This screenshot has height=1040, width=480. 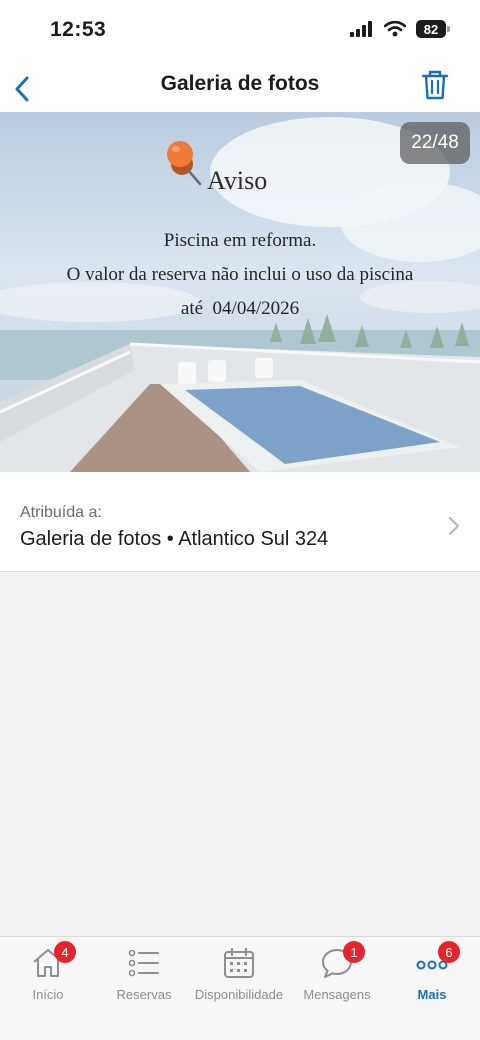 I want to click on home-icon: 4, so click(x=53, y=961).